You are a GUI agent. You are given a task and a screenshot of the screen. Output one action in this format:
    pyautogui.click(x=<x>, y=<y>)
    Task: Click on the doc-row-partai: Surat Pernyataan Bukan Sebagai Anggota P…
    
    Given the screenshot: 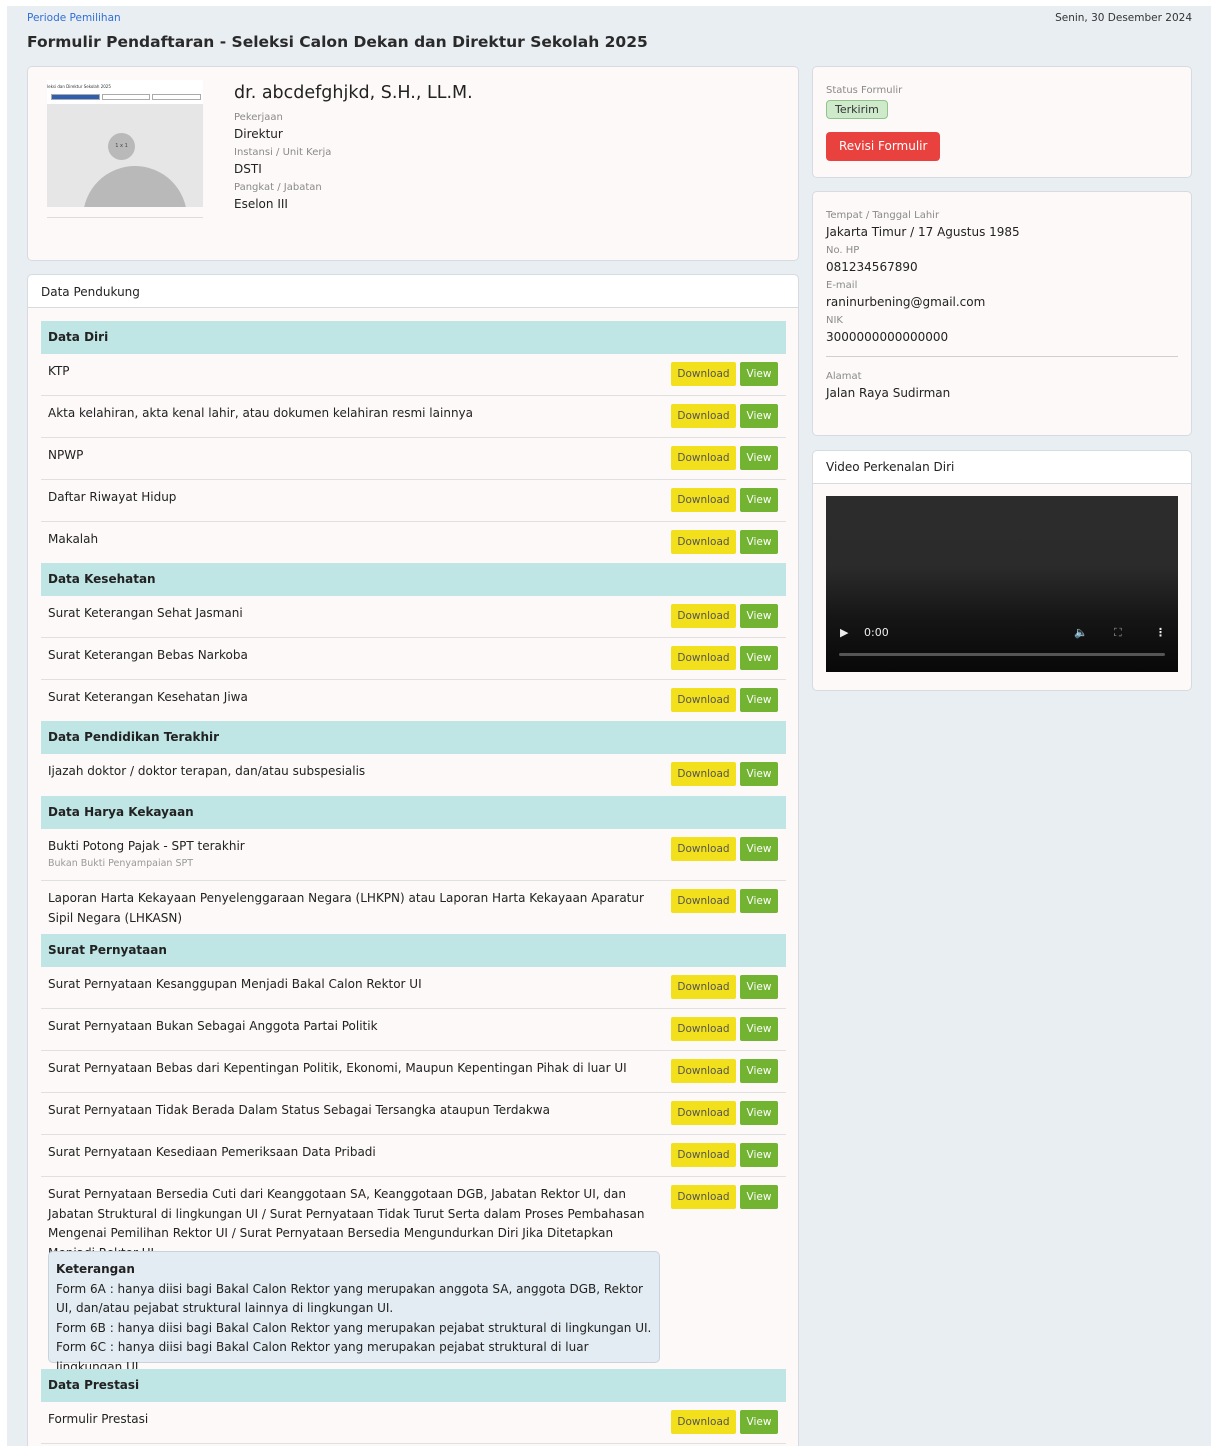 What is the action you would take?
    pyautogui.click(x=413, y=1030)
    